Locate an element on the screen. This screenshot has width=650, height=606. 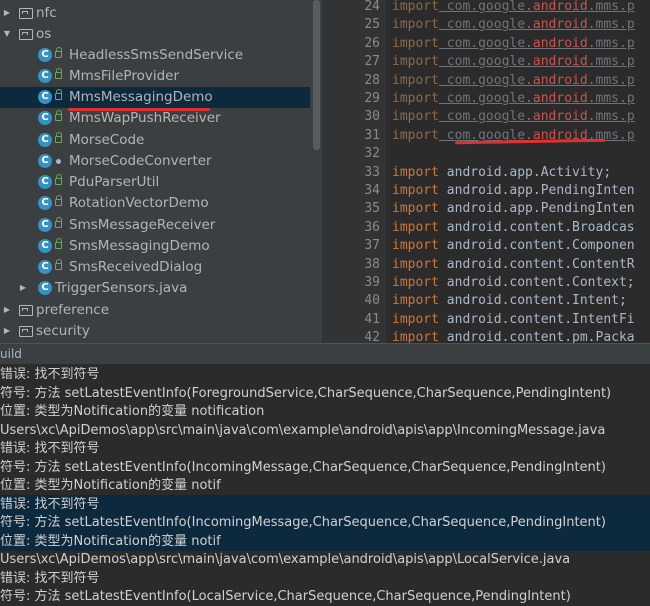
line-number: 41 is located at coordinates (372, 319).